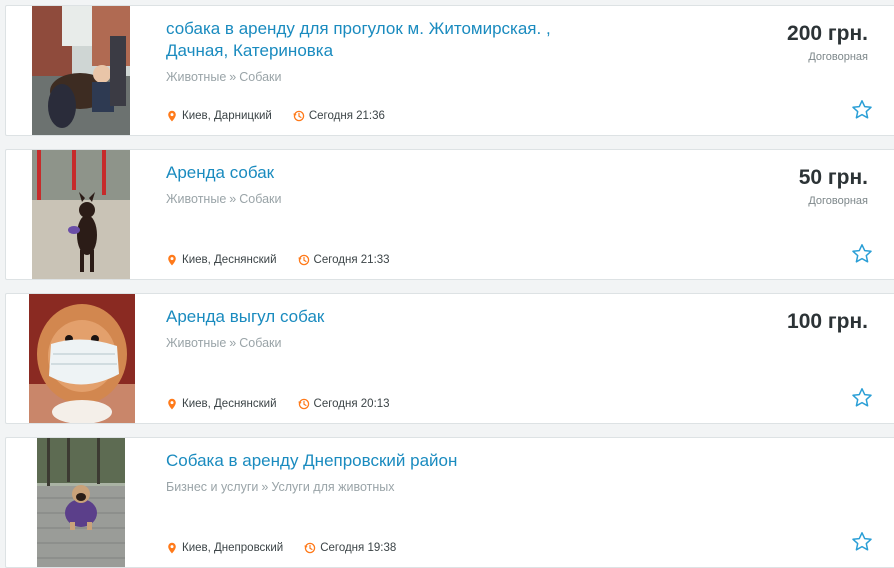 This screenshot has width=894, height=568. Describe the element at coordinates (351, 404) in the screenshot. I see `listing-time: Сегодня 20:13` at that location.